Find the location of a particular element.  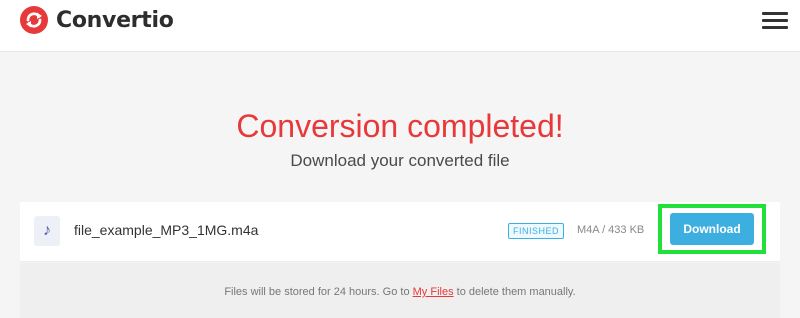

file-format-size: M4A / 433 KB is located at coordinates (611, 230).